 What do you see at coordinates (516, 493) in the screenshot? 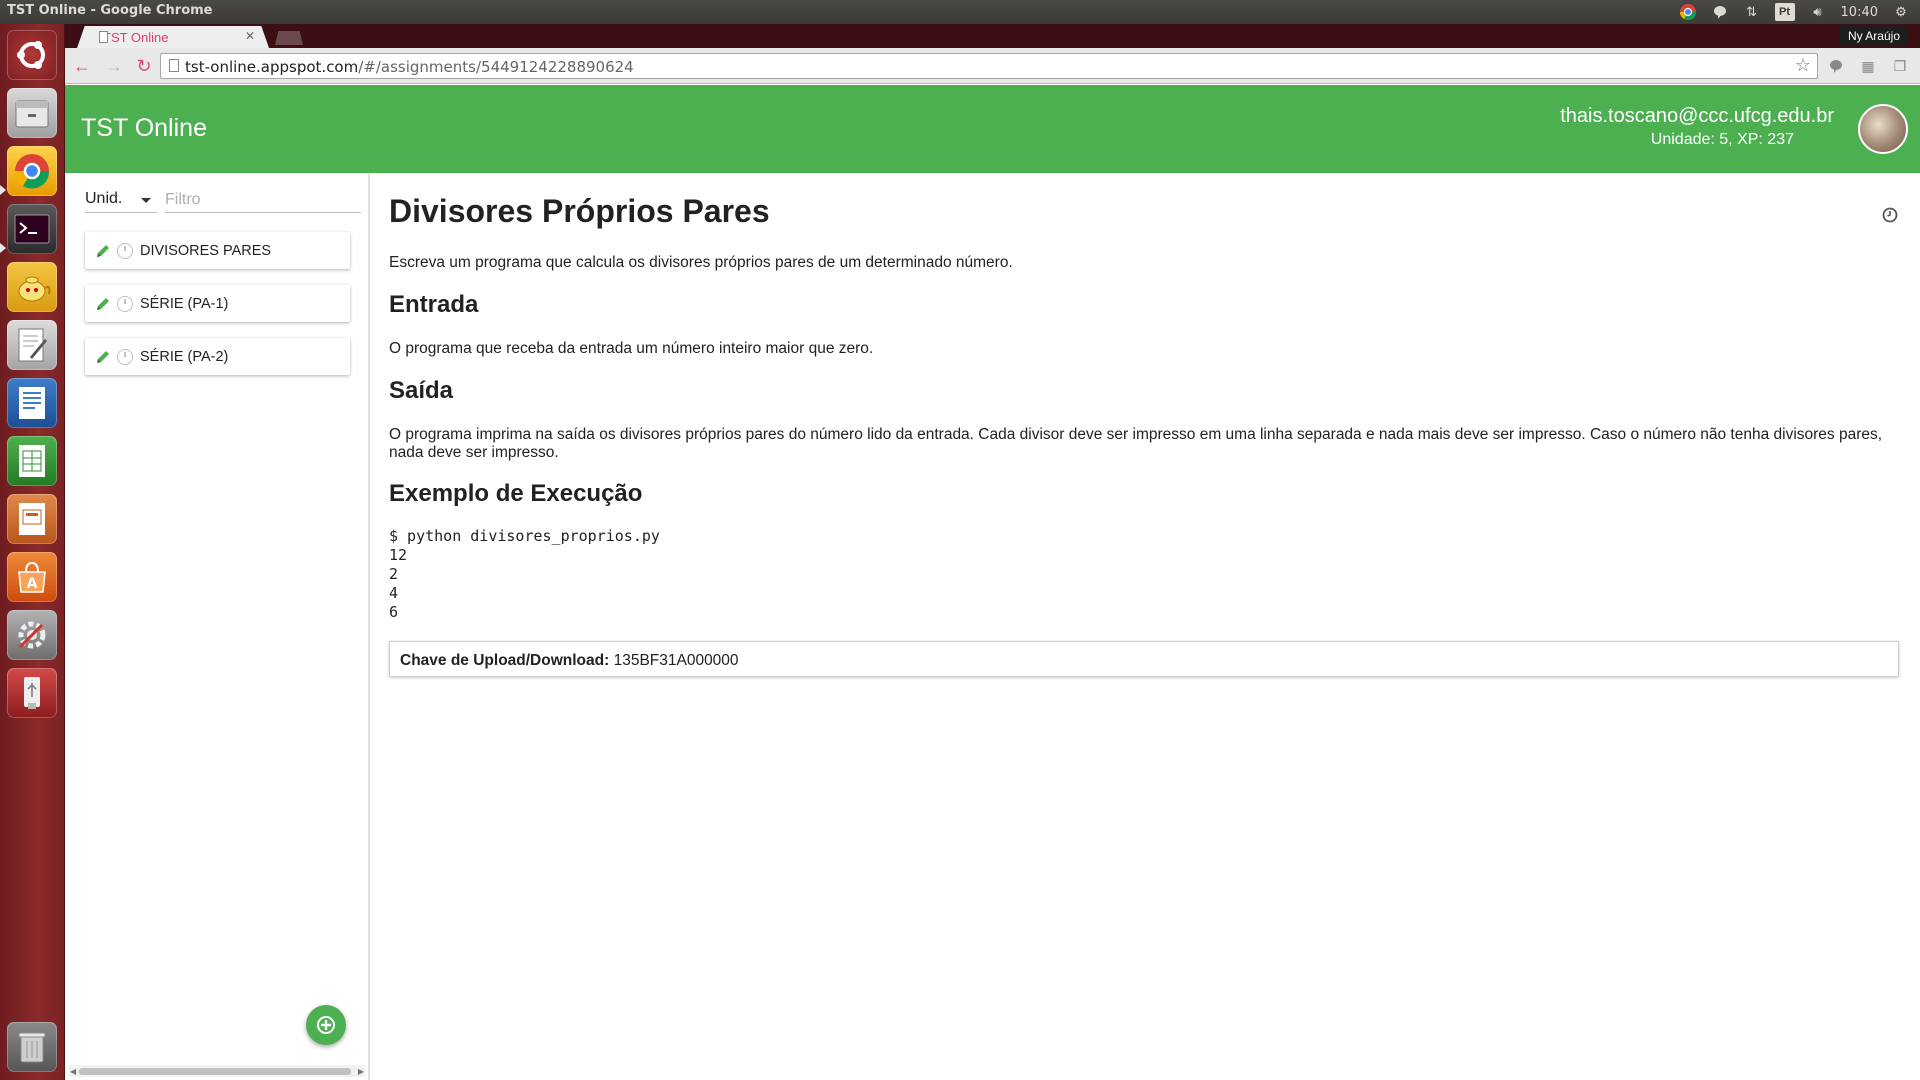
I see `example-heading: Exemplo de Execução` at bounding box center [516, 493].